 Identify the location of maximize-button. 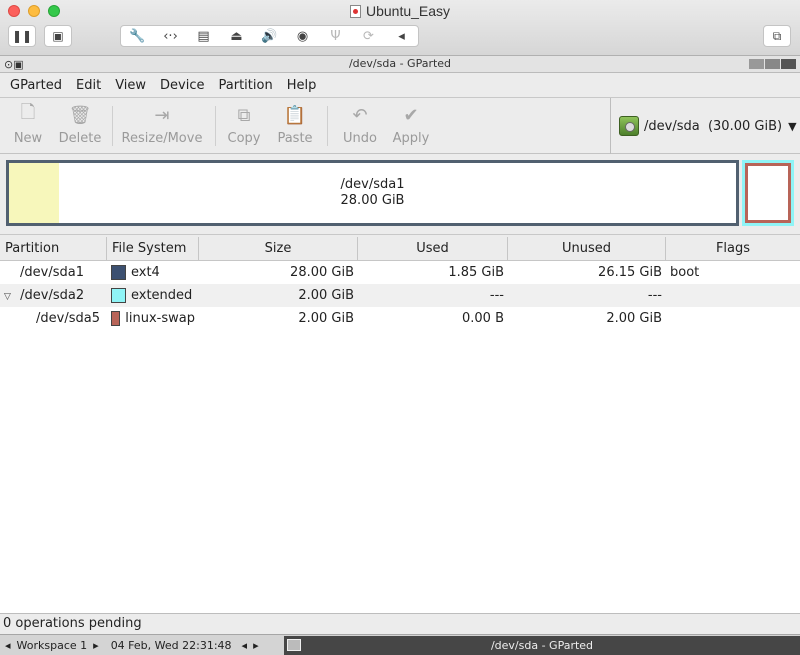
(772, 64).